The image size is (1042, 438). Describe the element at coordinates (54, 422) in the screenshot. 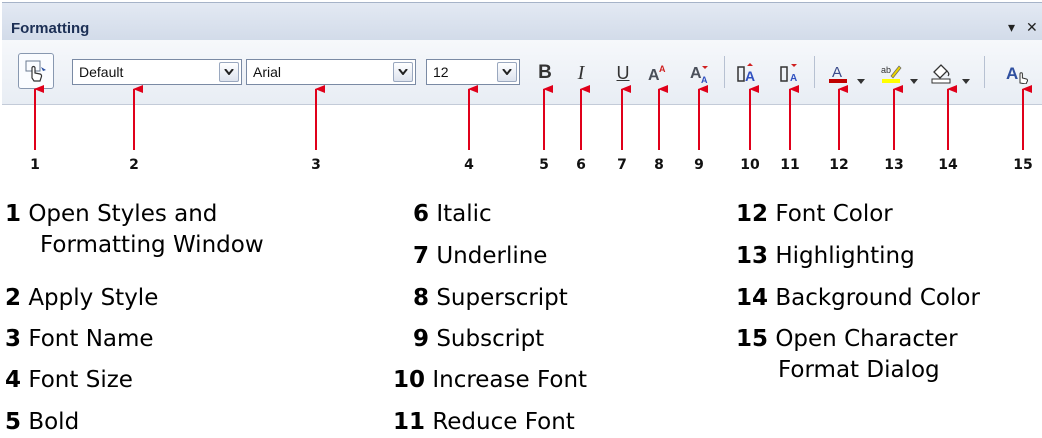

I see `legend-label: Bold` at that location.